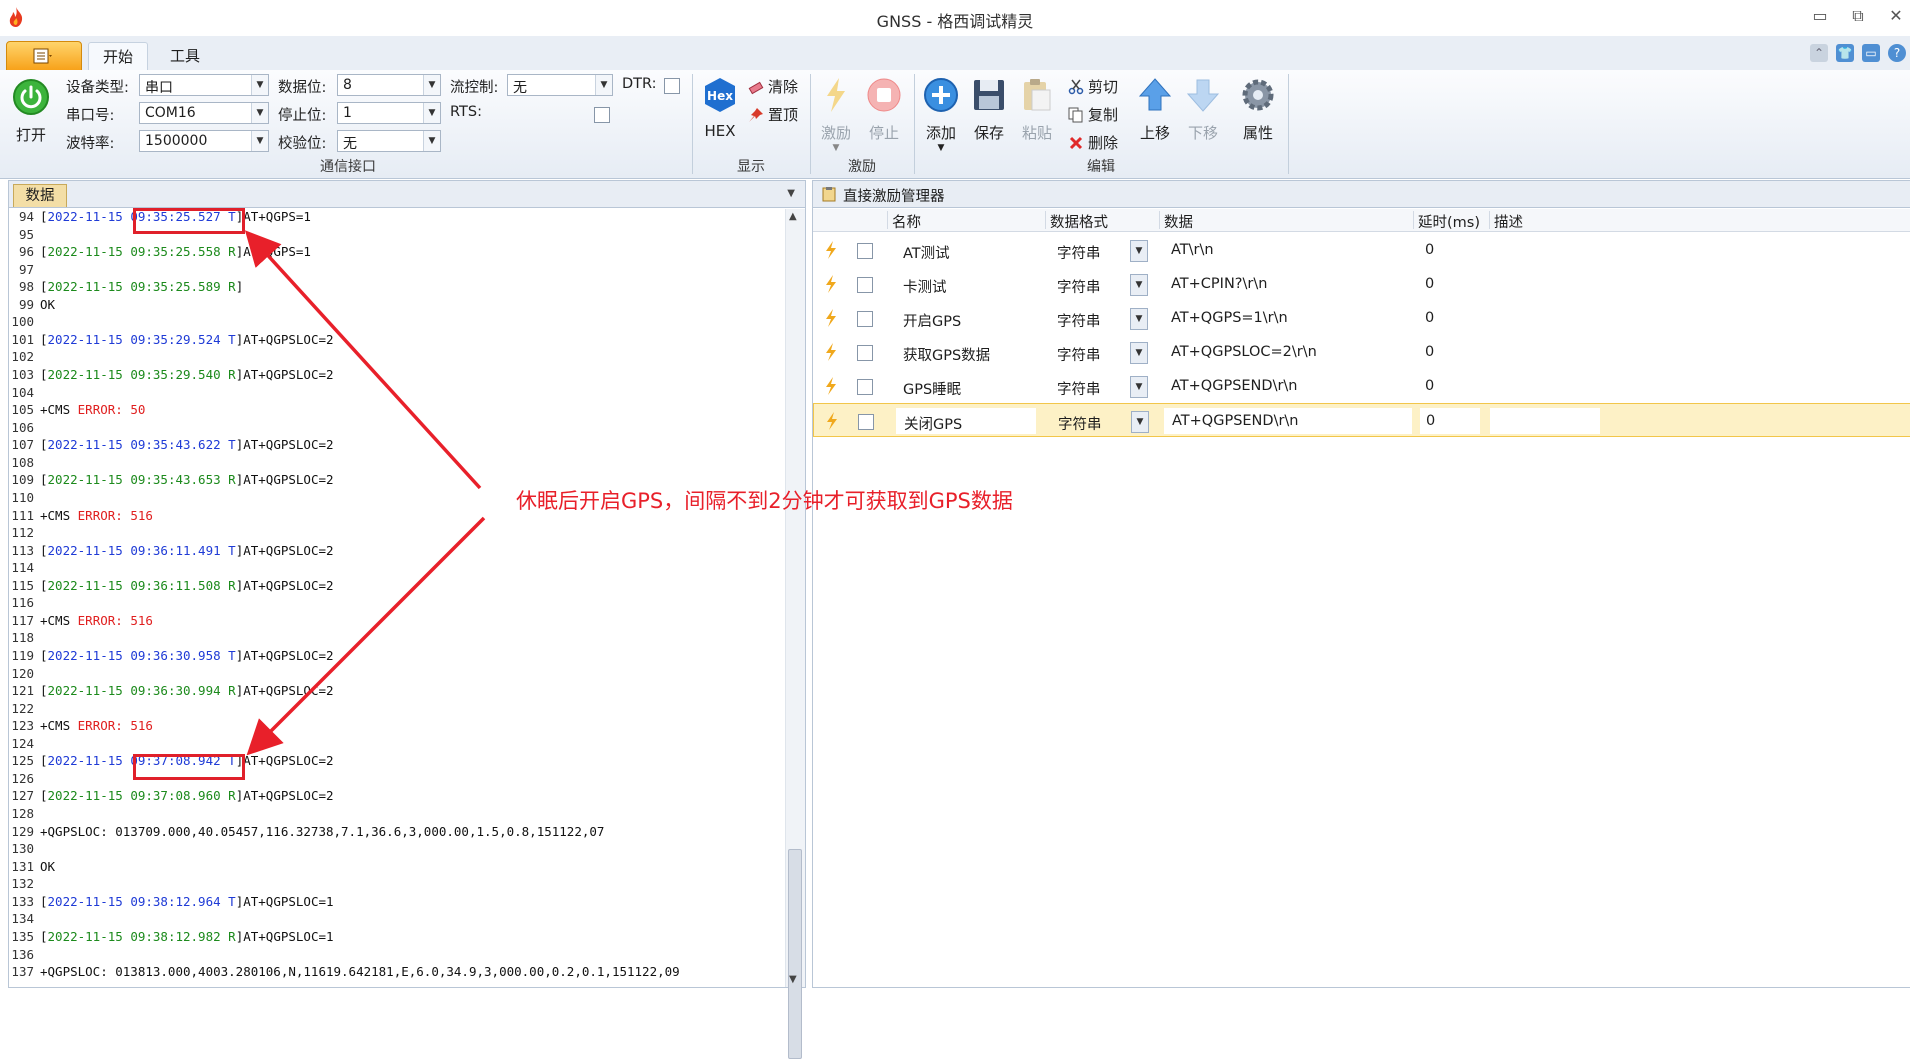  I want to click on shirt-icon: 👕, so click(1845, 53).